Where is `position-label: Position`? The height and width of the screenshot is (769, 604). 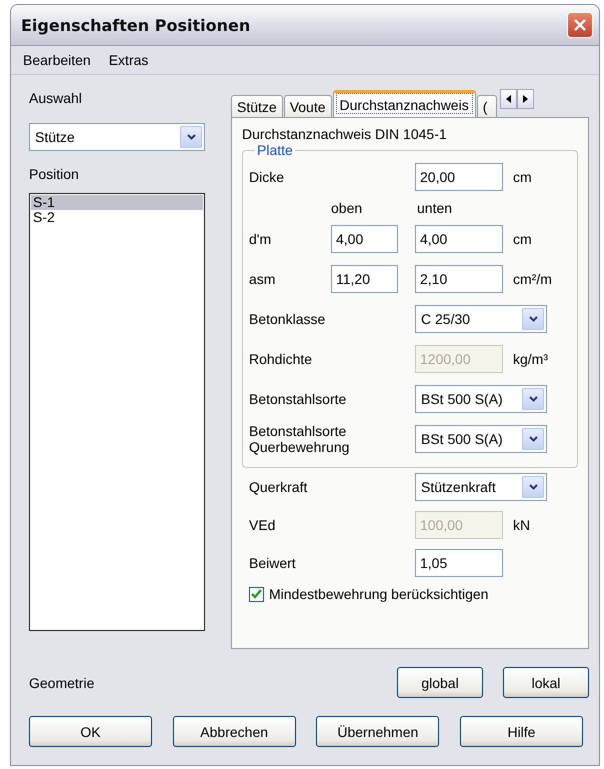 position-label: Position is located at coordinates (54, 174).